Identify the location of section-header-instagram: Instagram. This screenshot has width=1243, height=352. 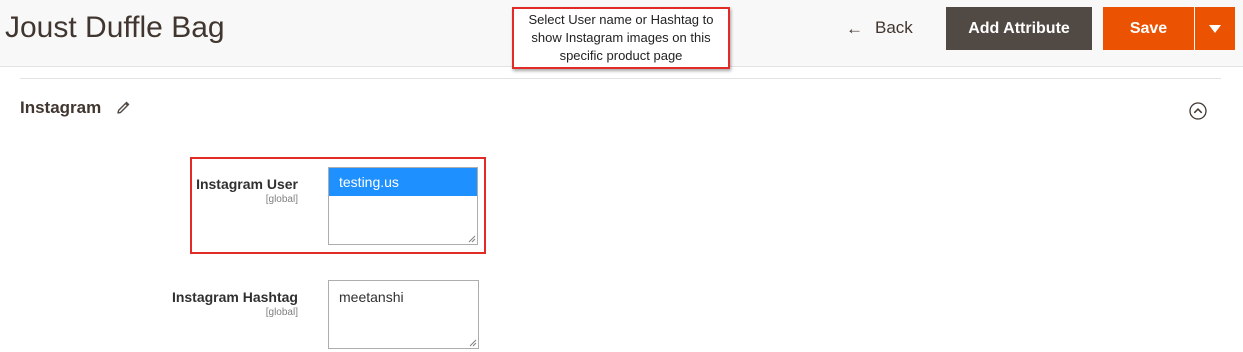
(75, 108).